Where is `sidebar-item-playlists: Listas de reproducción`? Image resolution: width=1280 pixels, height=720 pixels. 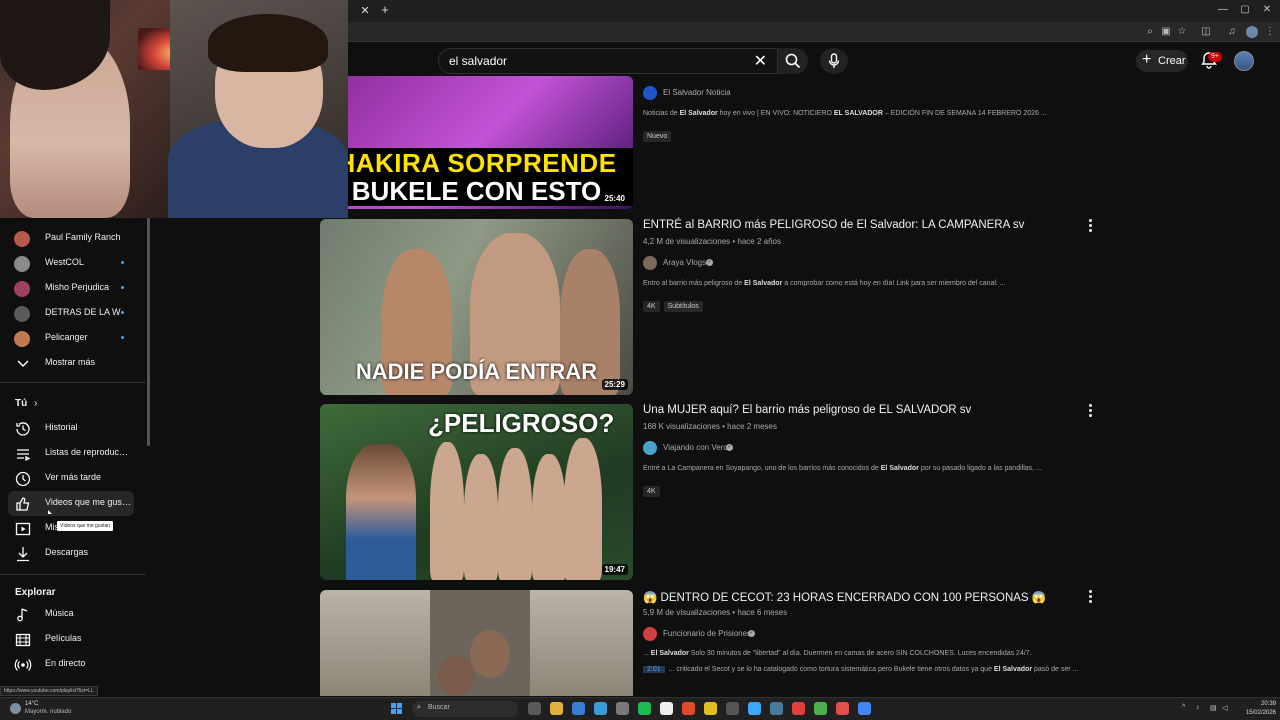 sidebar-item-playlists: Listas de reproducción is located at coordinates (73, 453).